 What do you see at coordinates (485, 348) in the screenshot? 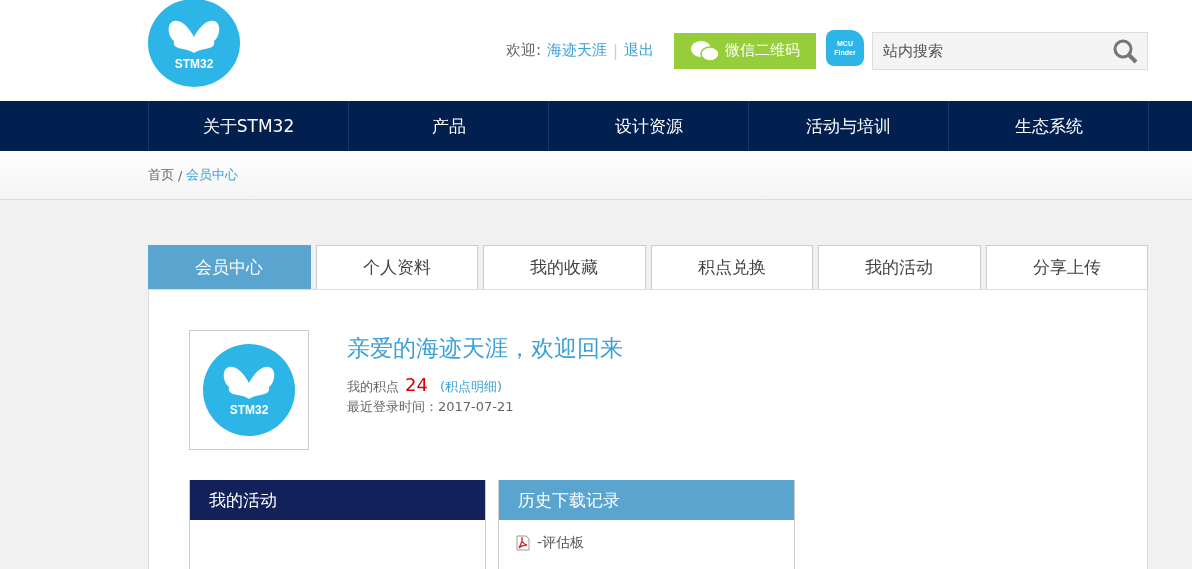
I see `greeting-heading: 亲爱的海迹天涯，欢迎回来` at bounding box center [485, 348].